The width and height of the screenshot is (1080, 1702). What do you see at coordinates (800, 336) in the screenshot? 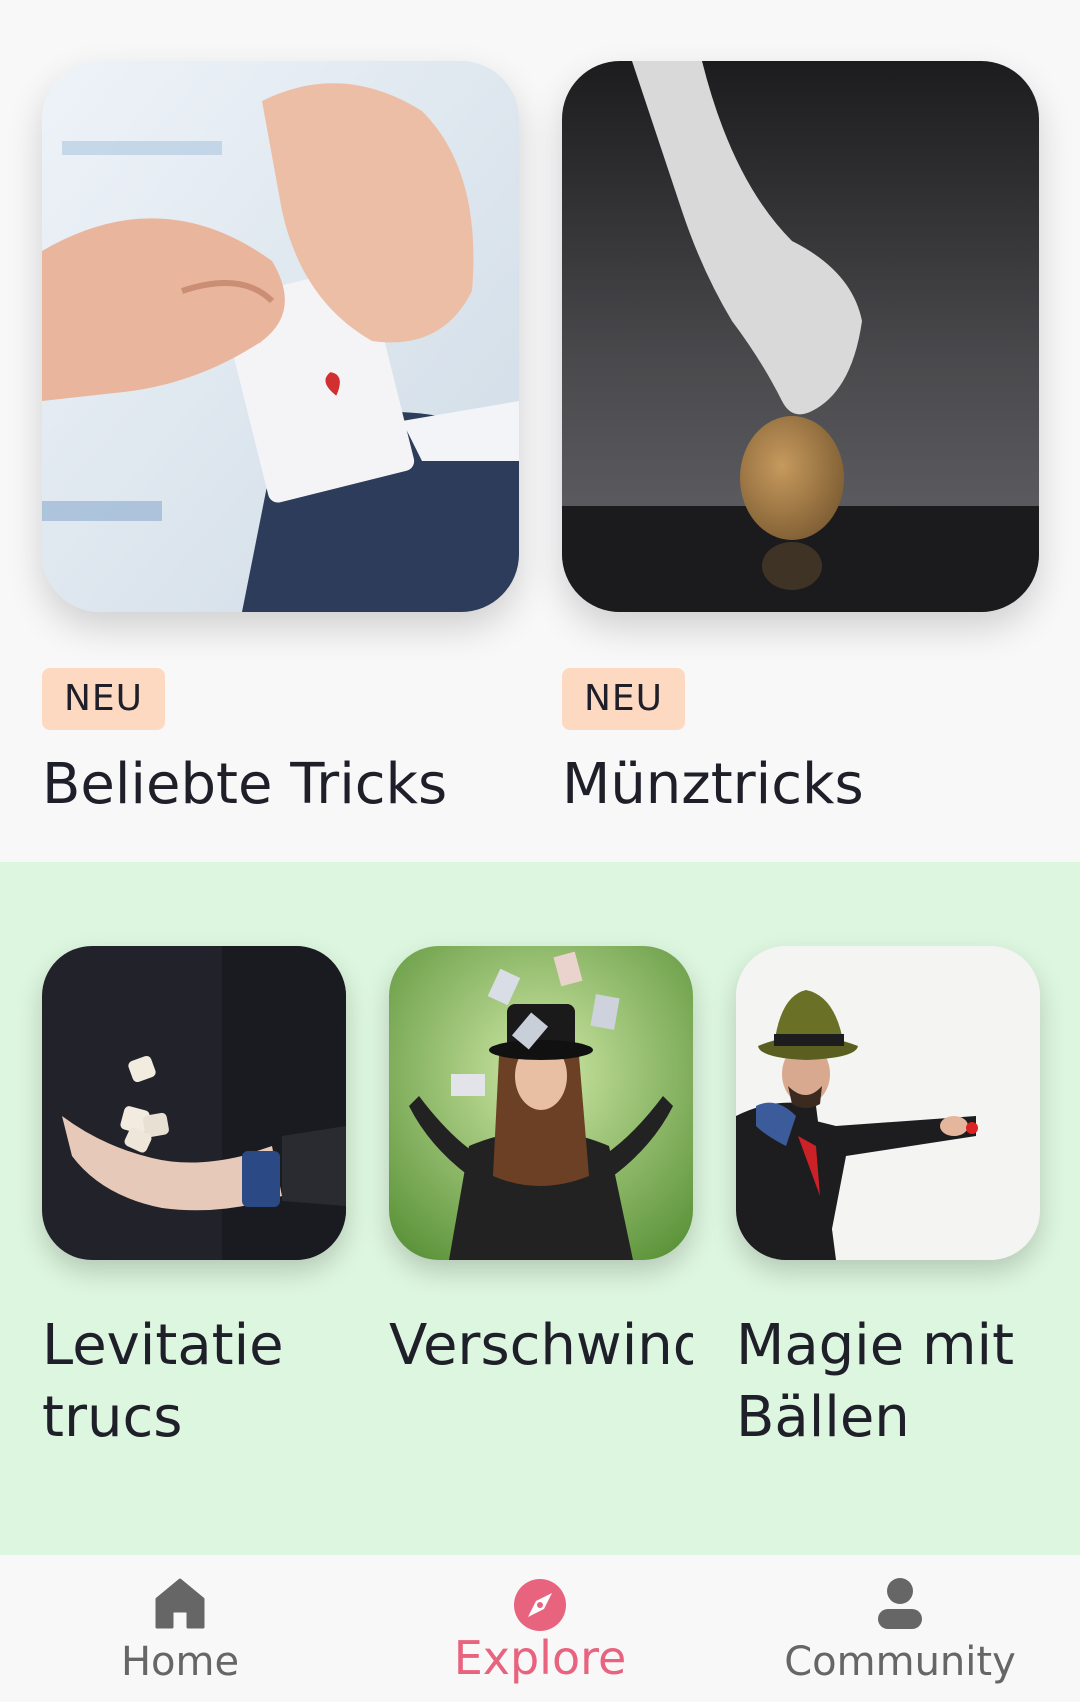
I see `hand-holding-coin-photo` at bounding box center [800, 336].